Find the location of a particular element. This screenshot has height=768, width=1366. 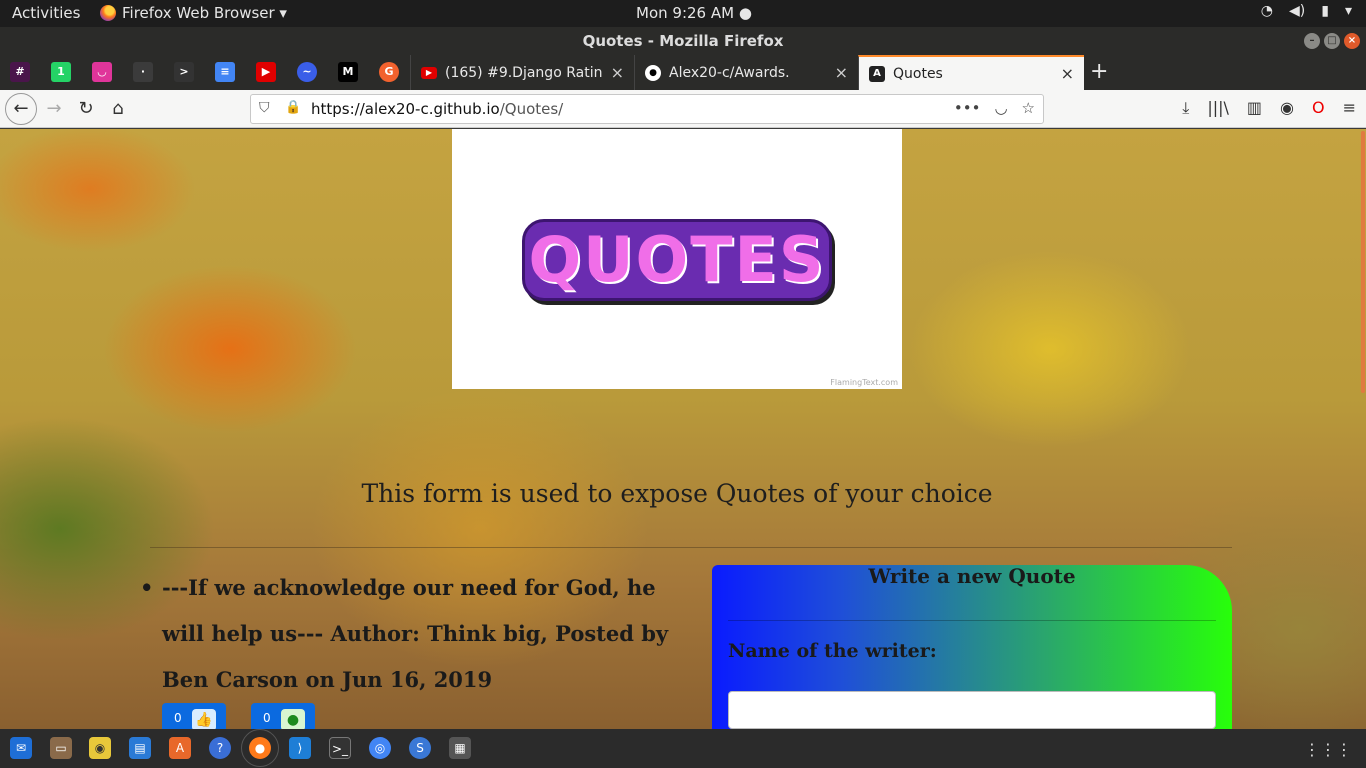

forward-button: → is located at coordinates (54, 109).